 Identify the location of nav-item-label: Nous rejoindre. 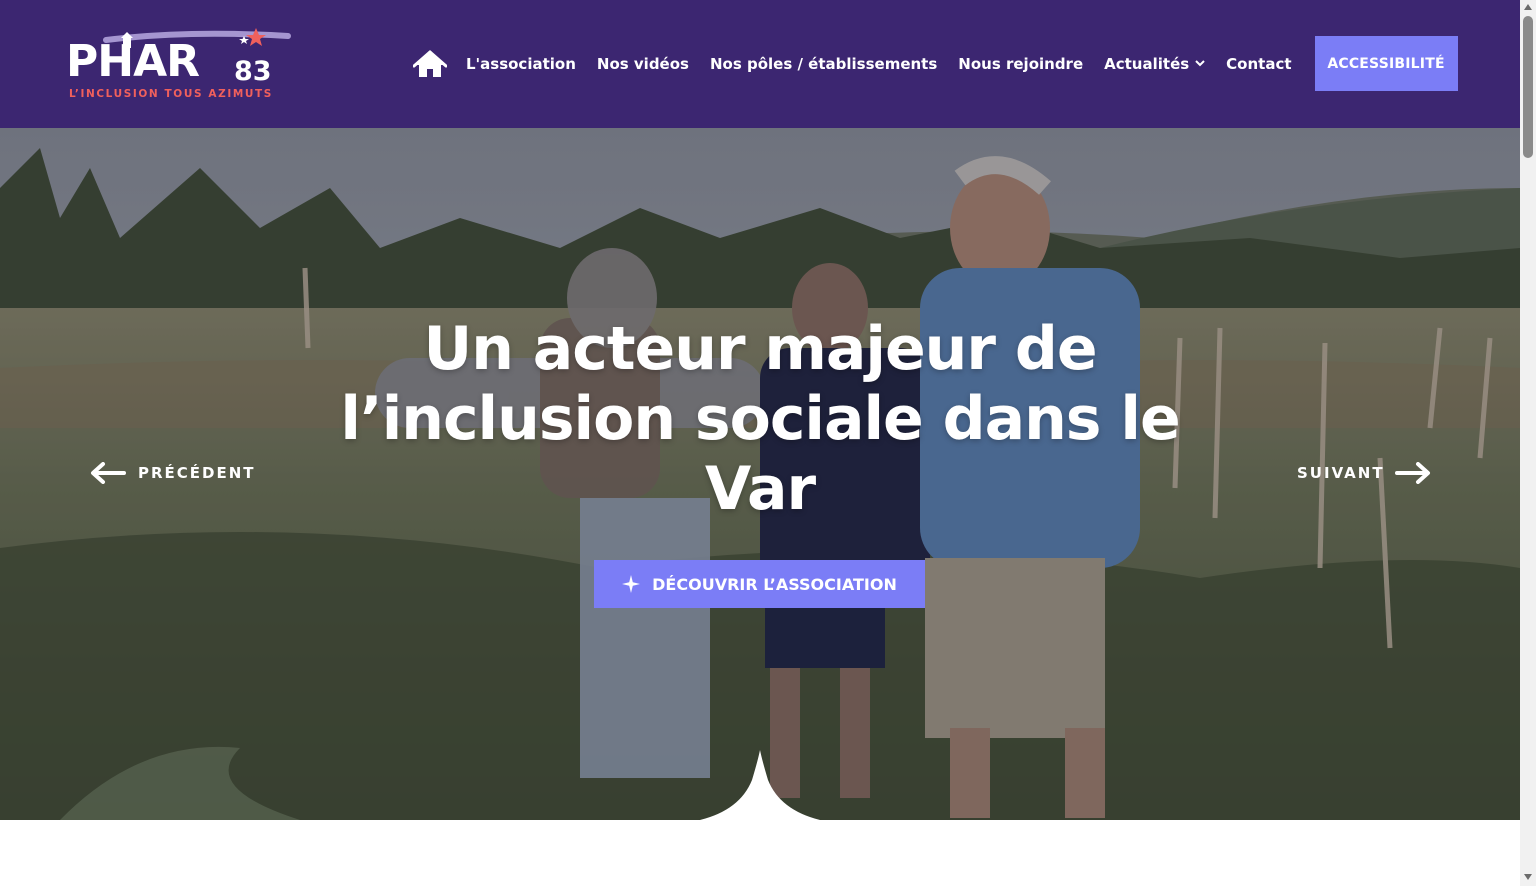
(1021, 63).